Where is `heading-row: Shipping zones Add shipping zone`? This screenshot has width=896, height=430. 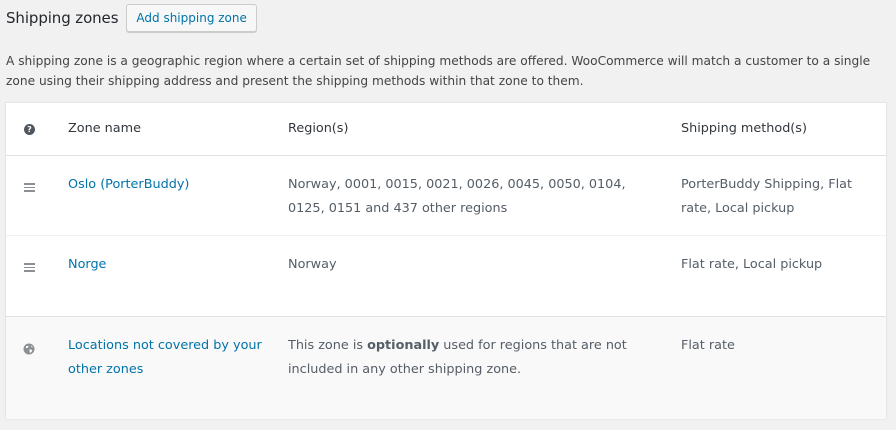
heading-row: Shipping zones Add shipping zone is located at coordinates (131, 18).